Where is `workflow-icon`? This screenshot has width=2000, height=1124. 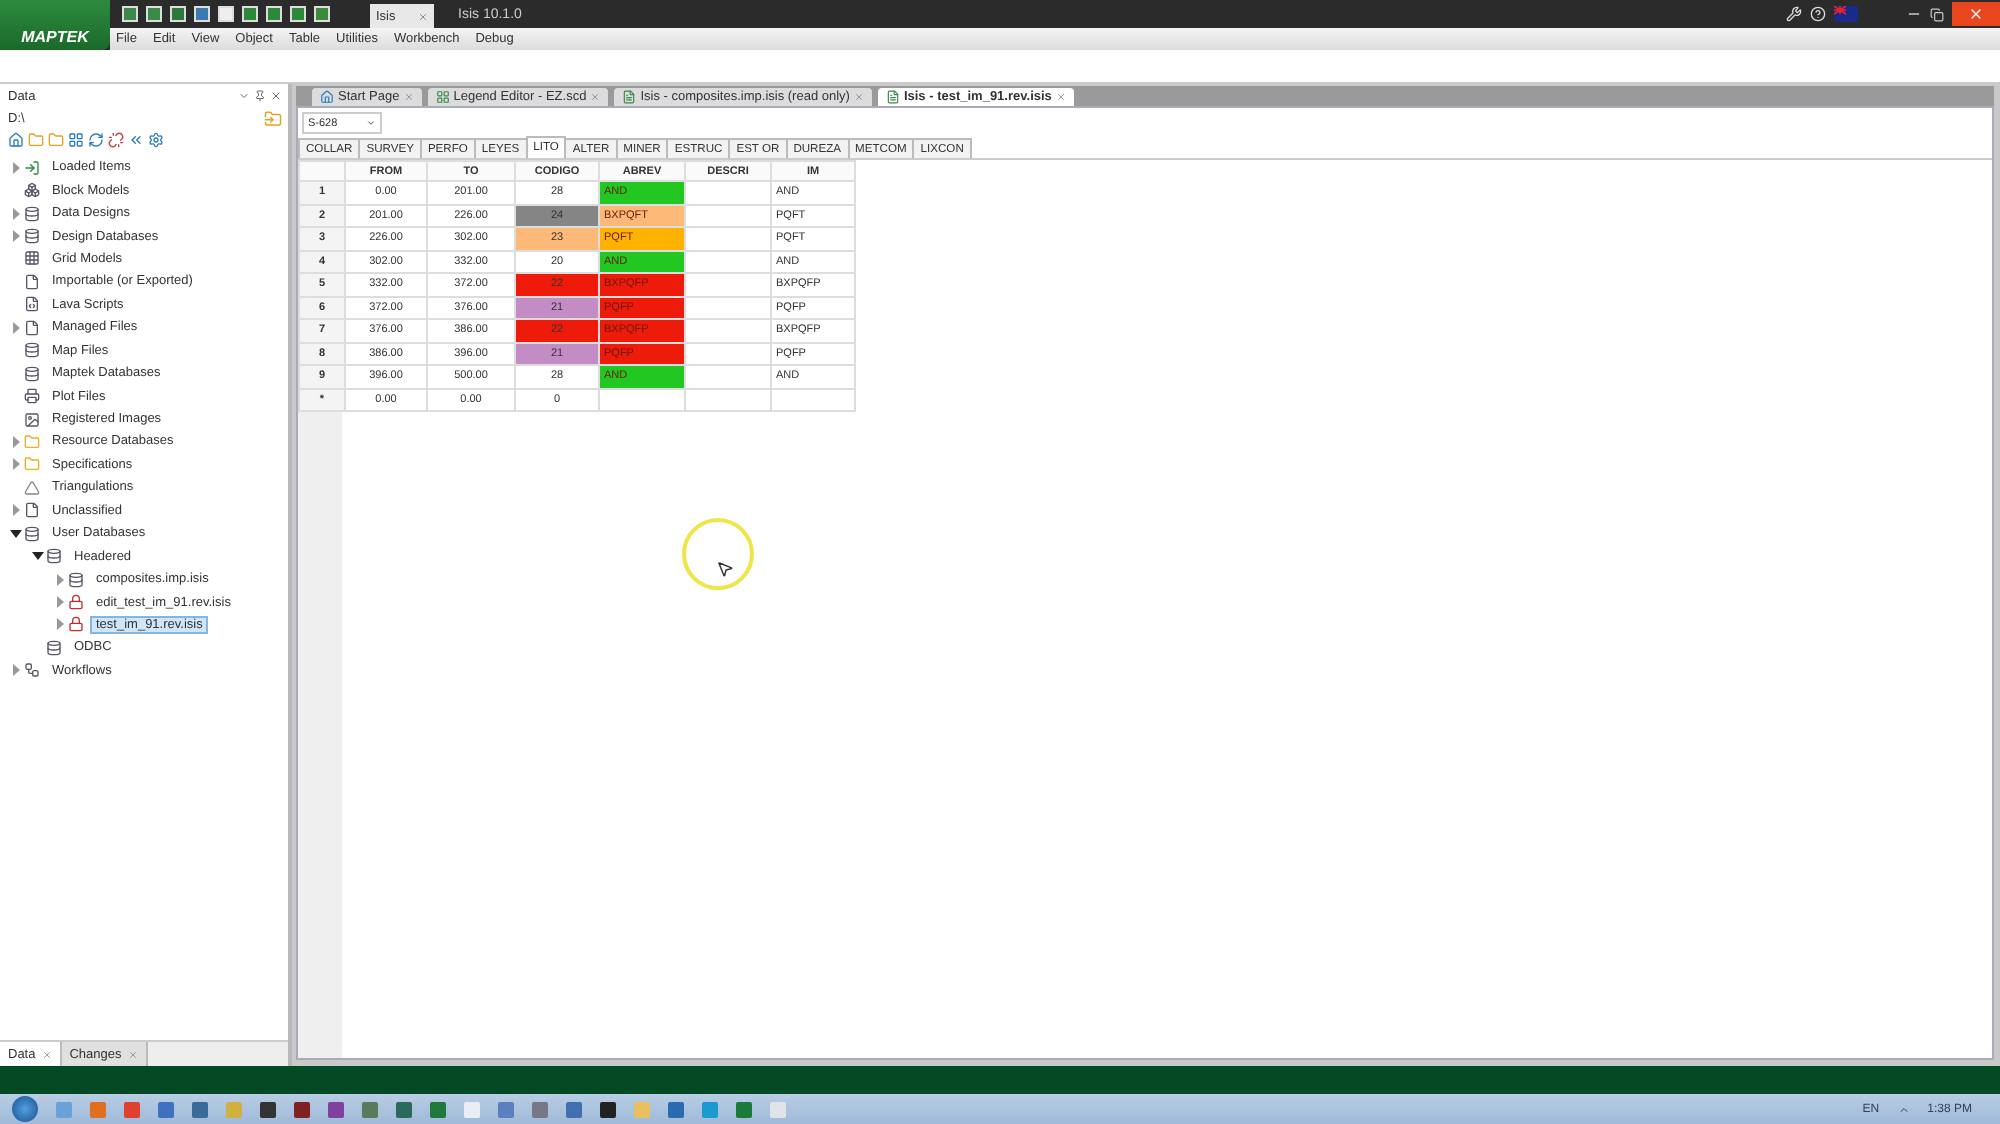
workflow-icon is located at coordinates (32, 670).